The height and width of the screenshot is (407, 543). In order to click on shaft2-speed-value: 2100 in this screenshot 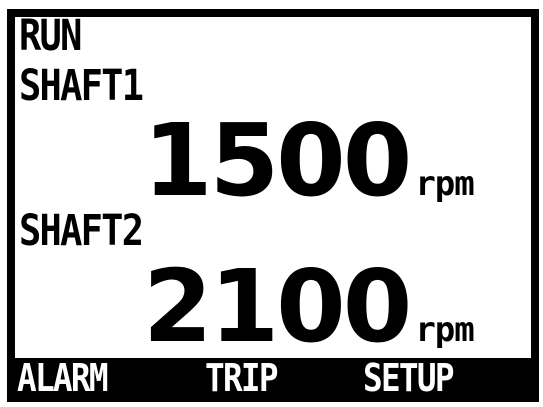, I will do `click(277, 306)`.